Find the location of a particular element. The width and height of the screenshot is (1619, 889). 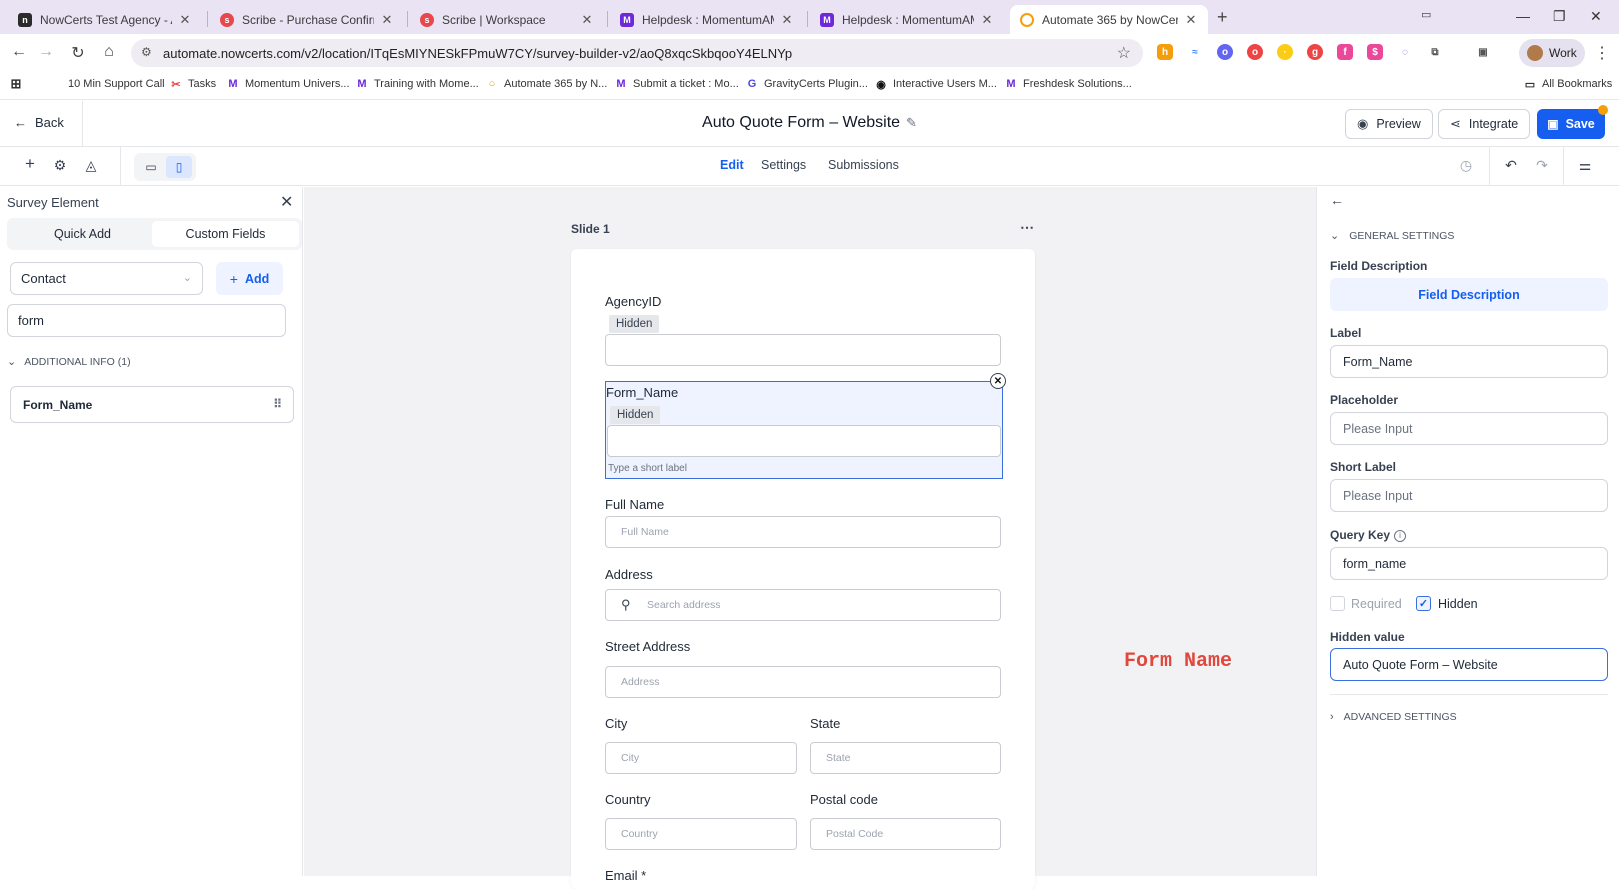

street-address-input: Address is located at coordinates (803, 682).